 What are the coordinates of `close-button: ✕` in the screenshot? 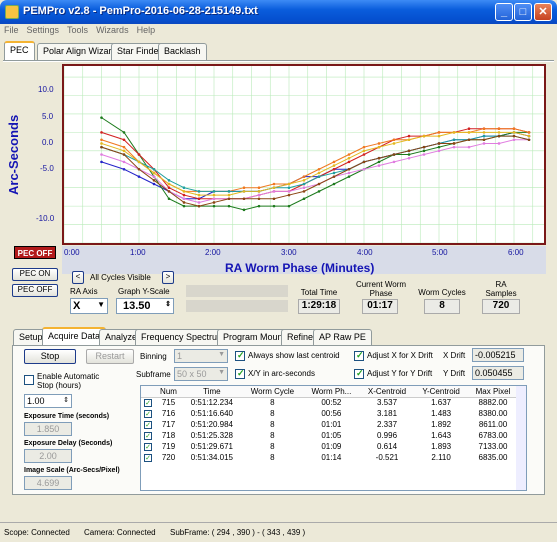 It's located at (543, 12).